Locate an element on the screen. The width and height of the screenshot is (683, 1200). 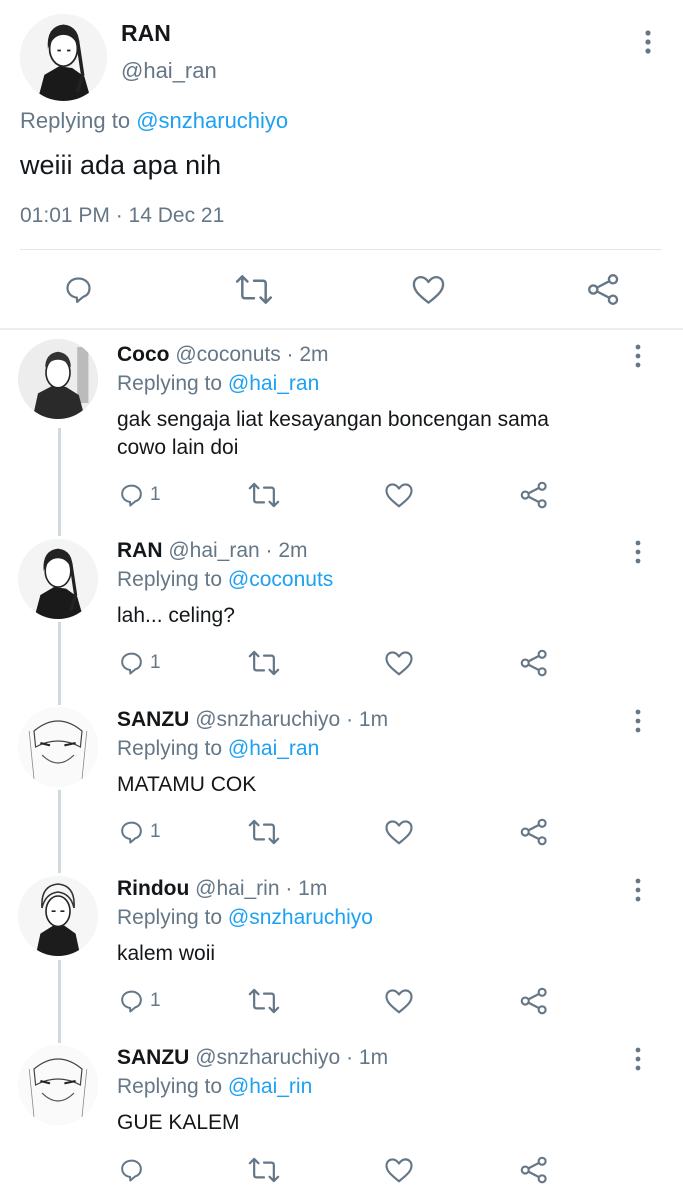
tweet-text: weiii ada apa nih is located at coordinates (121, 165).